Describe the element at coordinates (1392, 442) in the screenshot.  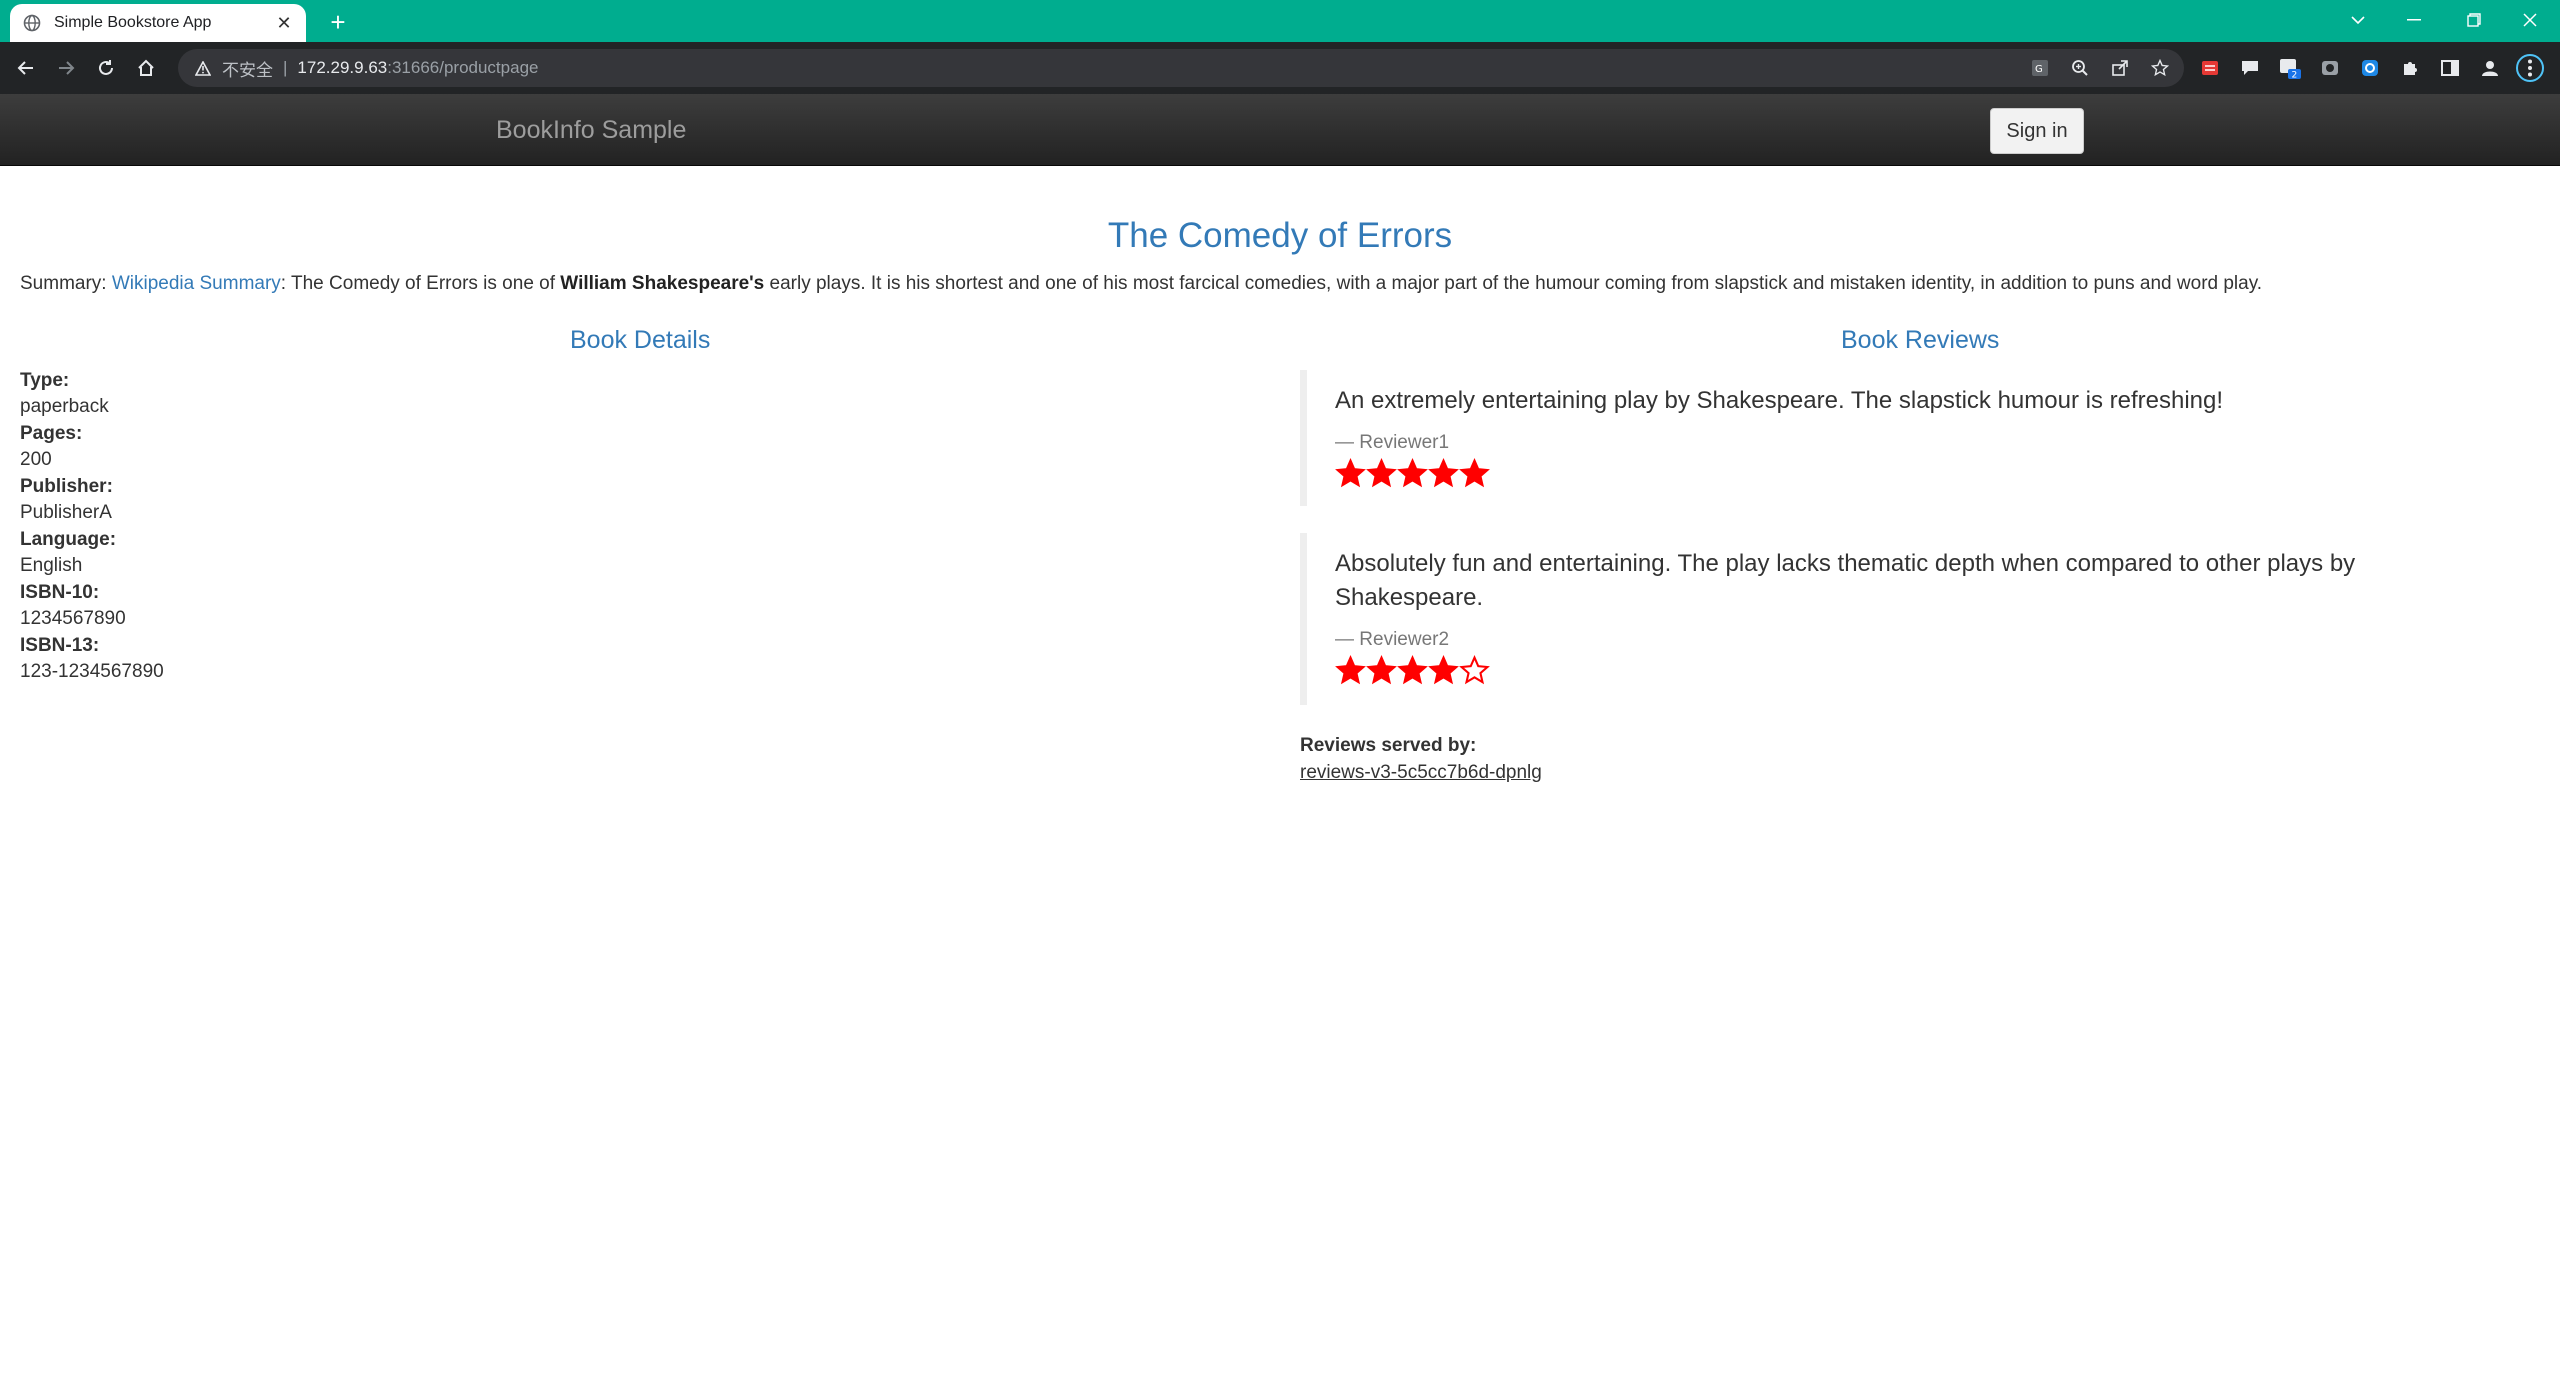
I see `reviewer-name: — Reviewer1` at that location.